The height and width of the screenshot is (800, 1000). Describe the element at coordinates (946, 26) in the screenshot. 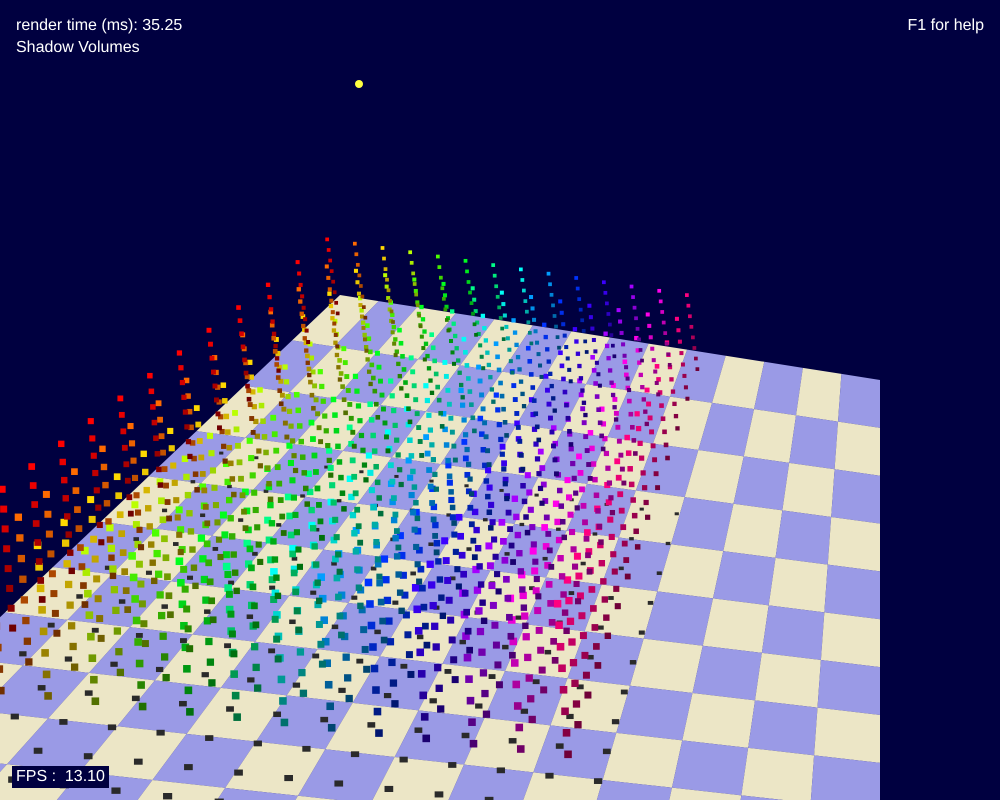

I see `help-hint: F1 for help` at that location.